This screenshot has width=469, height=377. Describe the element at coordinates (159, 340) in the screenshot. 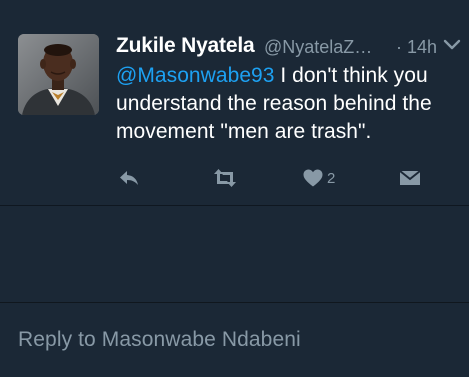

I see `reply-input: Reply to Masonwabe Ndabeni` at that location.